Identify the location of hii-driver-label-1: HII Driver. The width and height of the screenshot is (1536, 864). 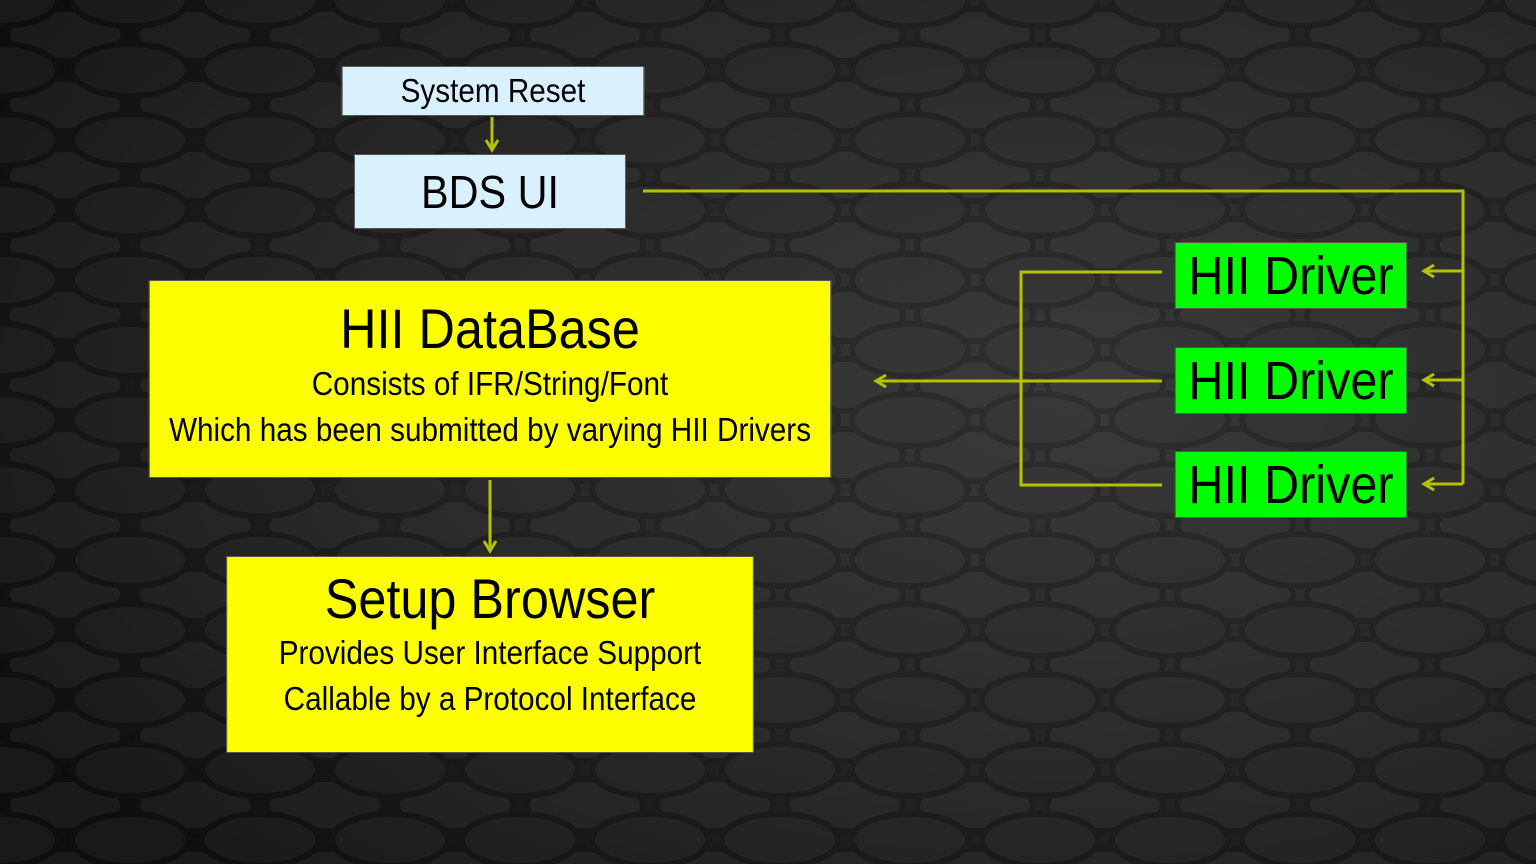
(1291, 275).